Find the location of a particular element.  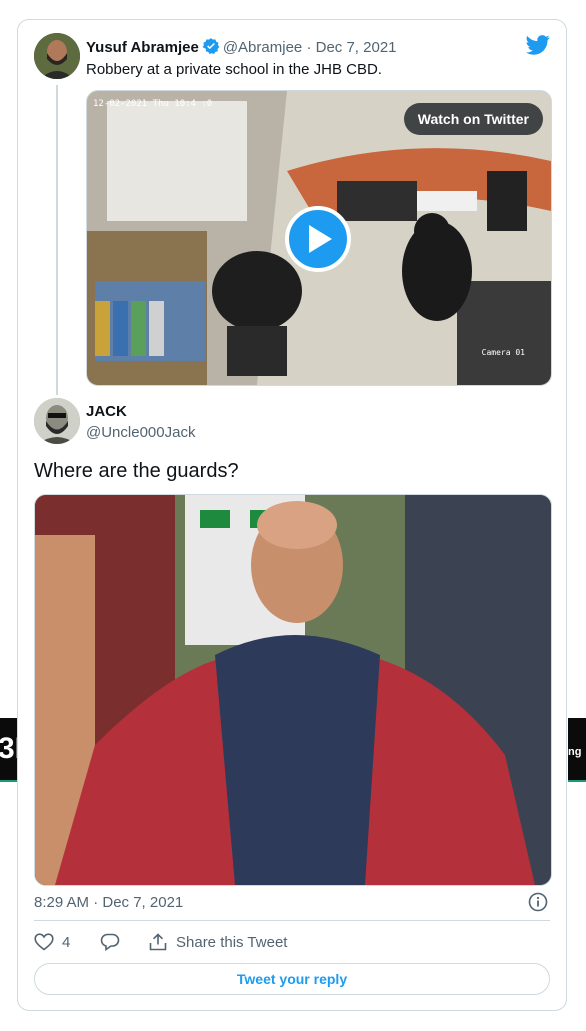

reply-action-button is located at coordinates (110, 942).